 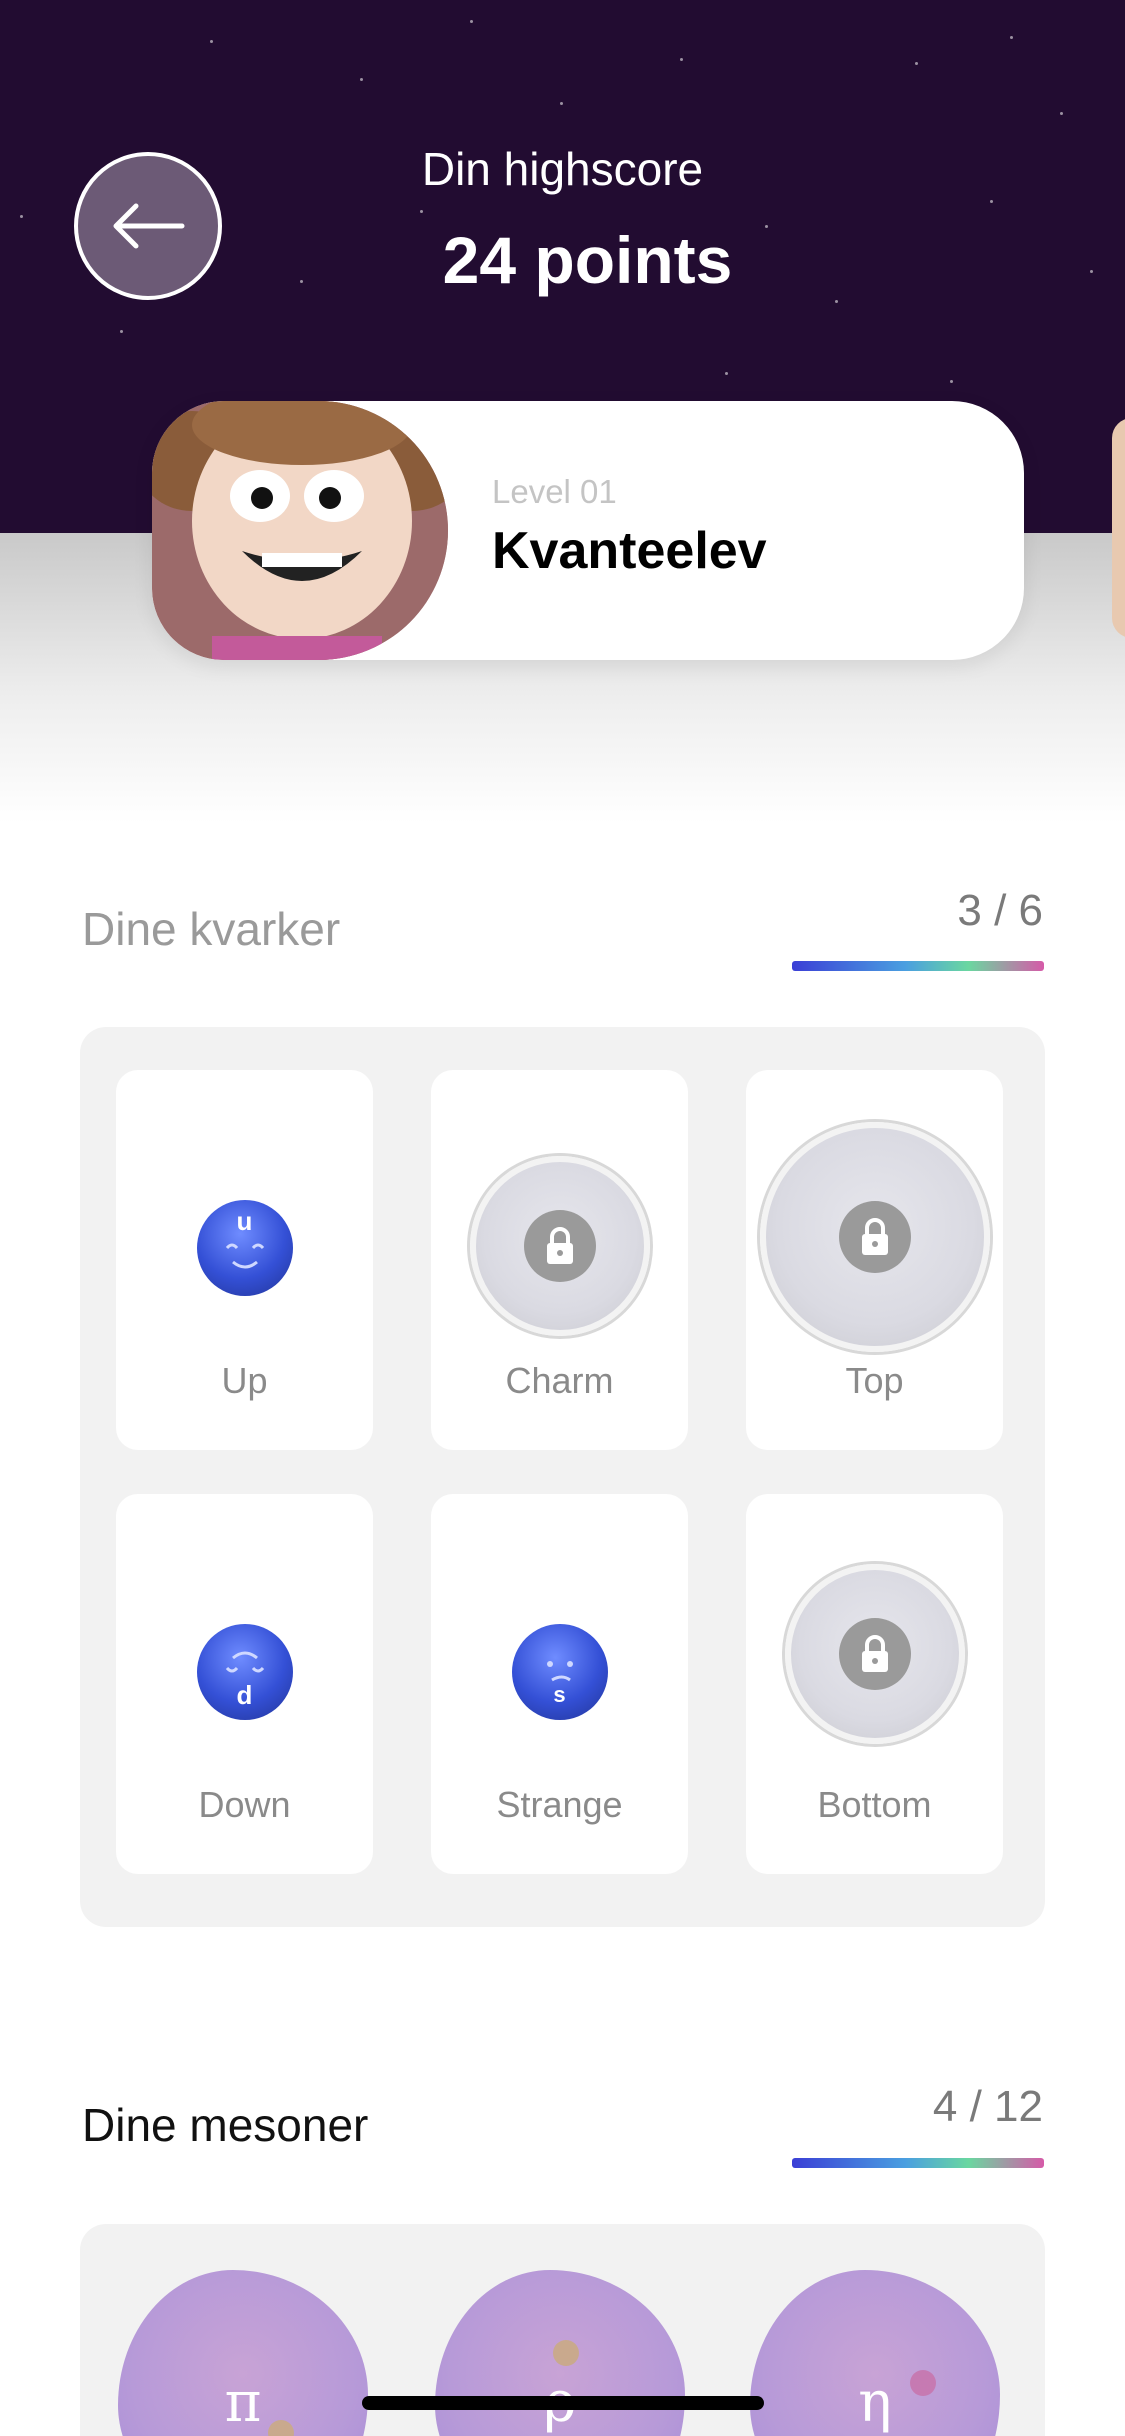 What do you see at coordinates (244, 1248) in the screenshot?
I see `up-quark-icon: u` at bounding box center [244, 1248].